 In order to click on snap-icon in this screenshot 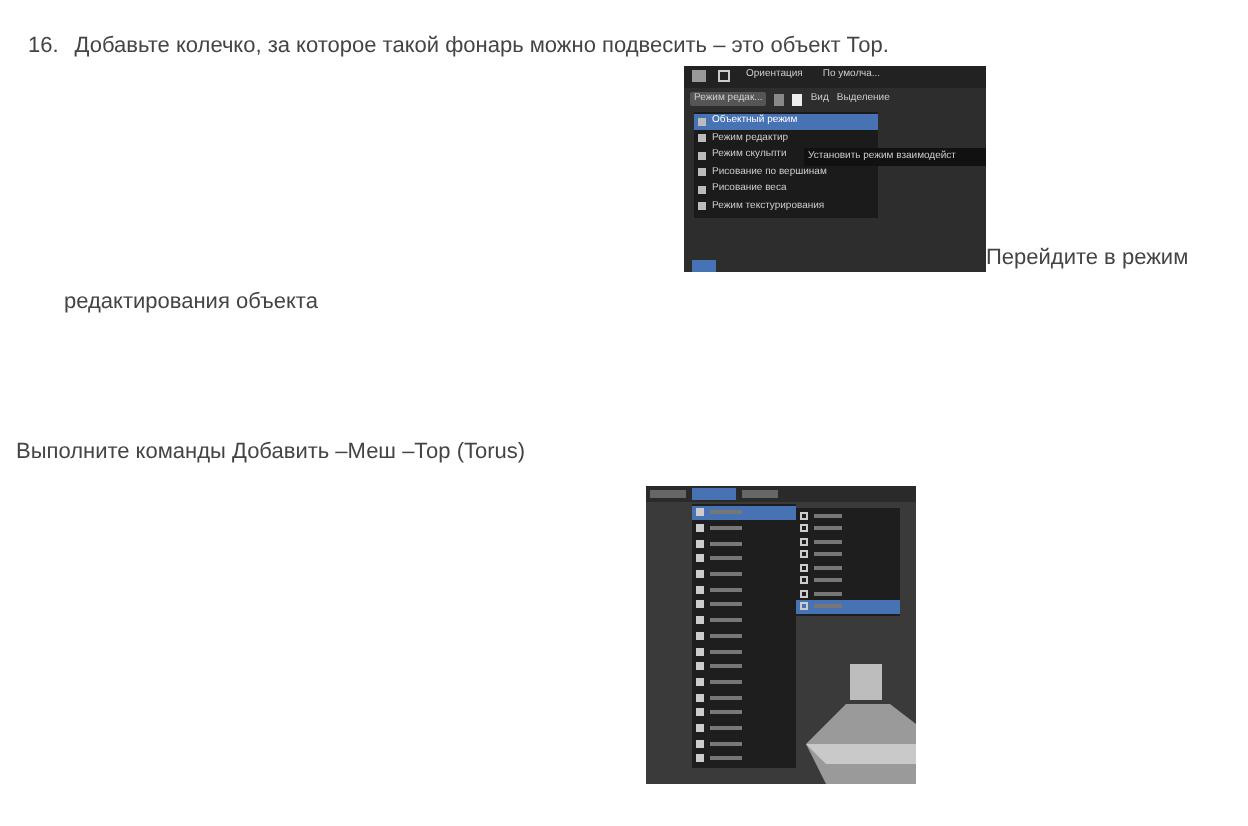, I will do `click(724, 76)`.